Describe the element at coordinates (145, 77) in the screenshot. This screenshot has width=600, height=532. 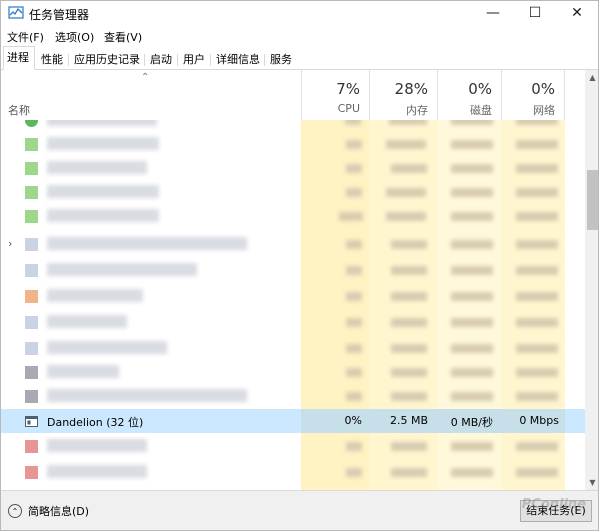
I see `sort-up-icon: ⌃` at that location.